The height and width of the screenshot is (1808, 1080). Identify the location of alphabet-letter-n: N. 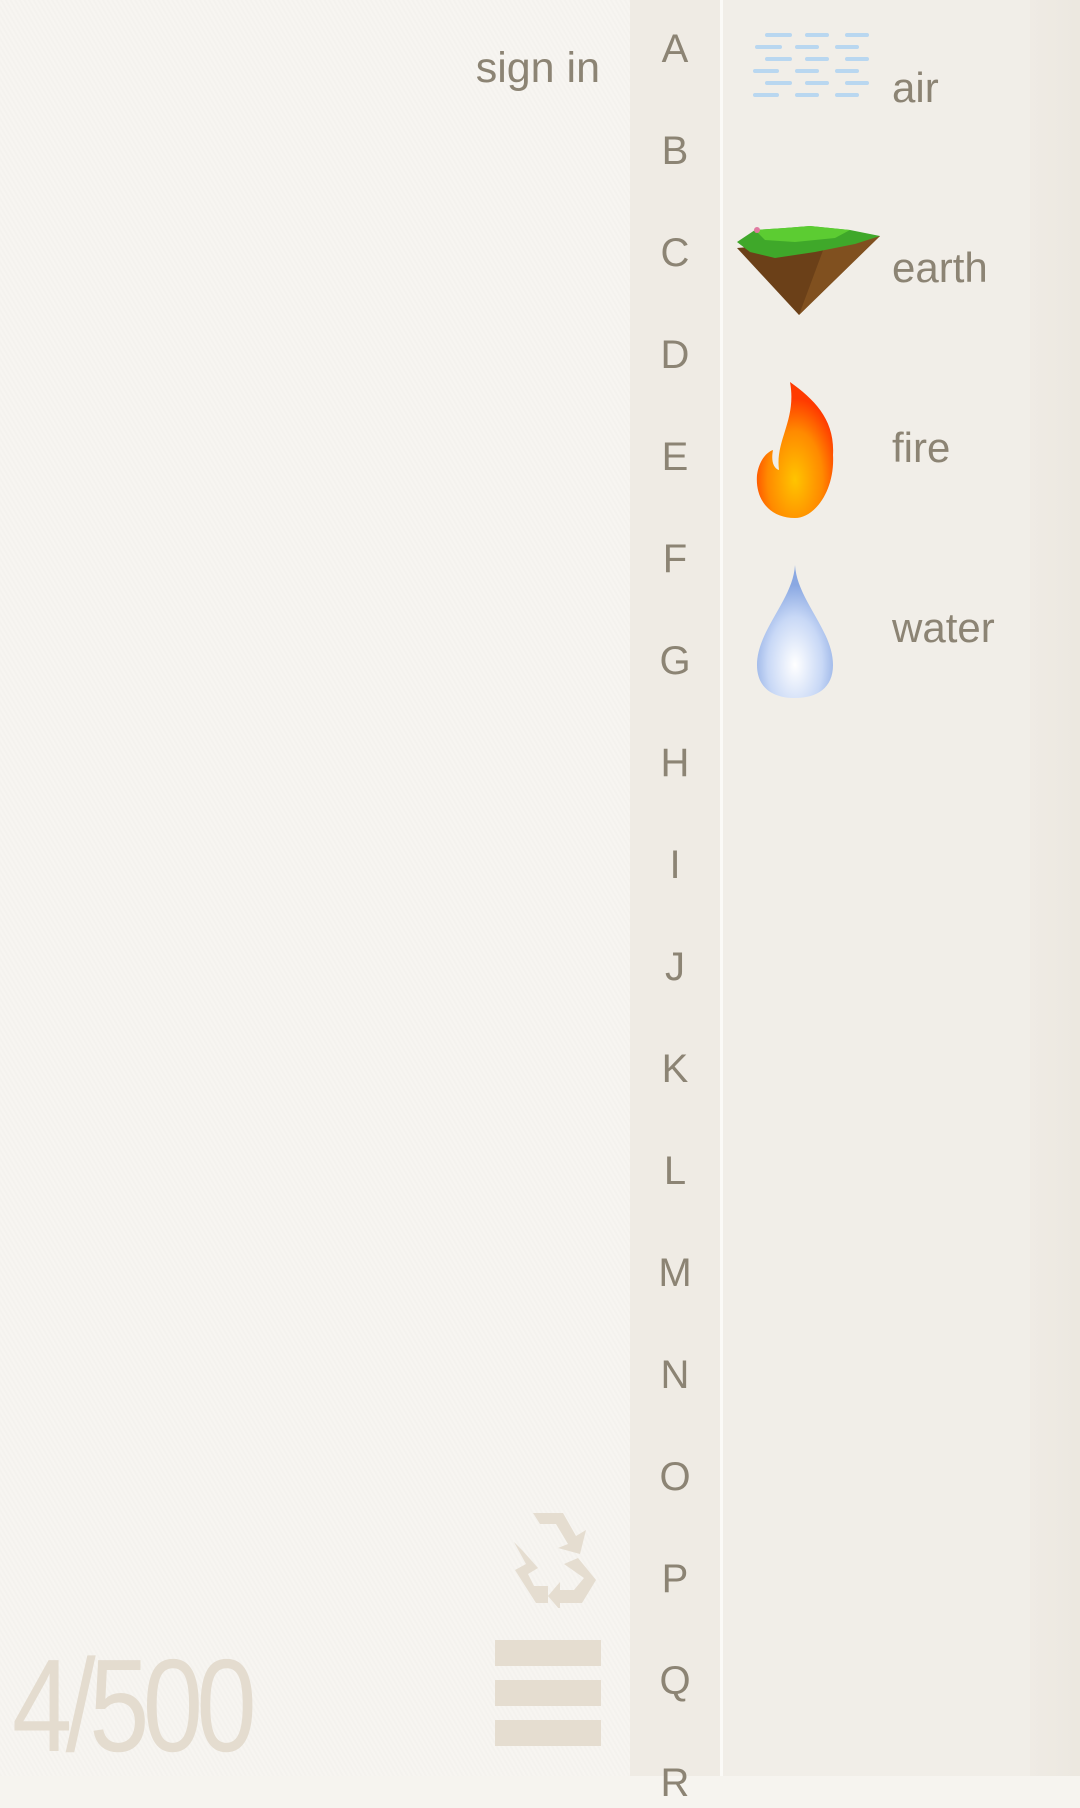
(675, 1375).